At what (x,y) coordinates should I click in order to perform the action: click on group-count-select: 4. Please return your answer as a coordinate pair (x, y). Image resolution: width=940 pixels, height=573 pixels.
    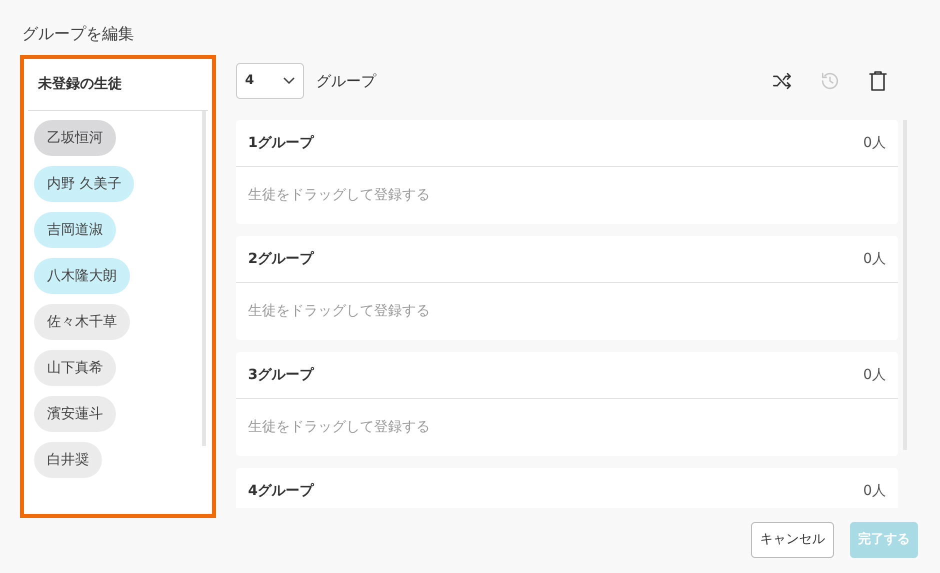
    Looking at the image, I should click on (270, 81).